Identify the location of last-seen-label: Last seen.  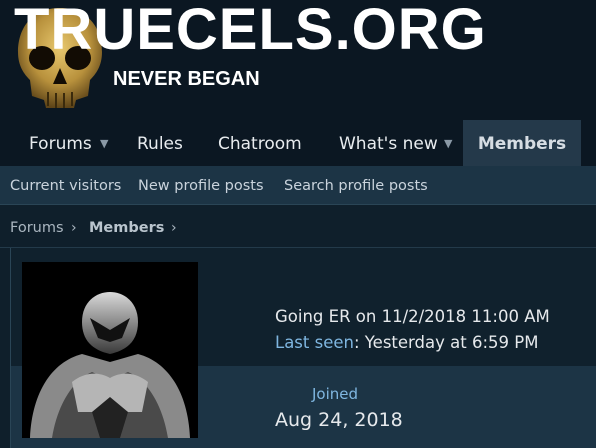
(314, 342).